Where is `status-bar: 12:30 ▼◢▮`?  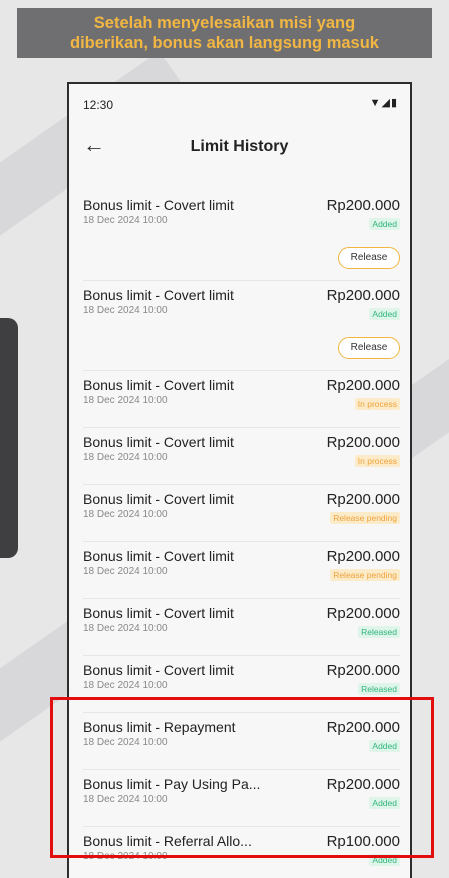 status-bar: 12:30 ▼◢▮ is located at coordinates (239, 102).